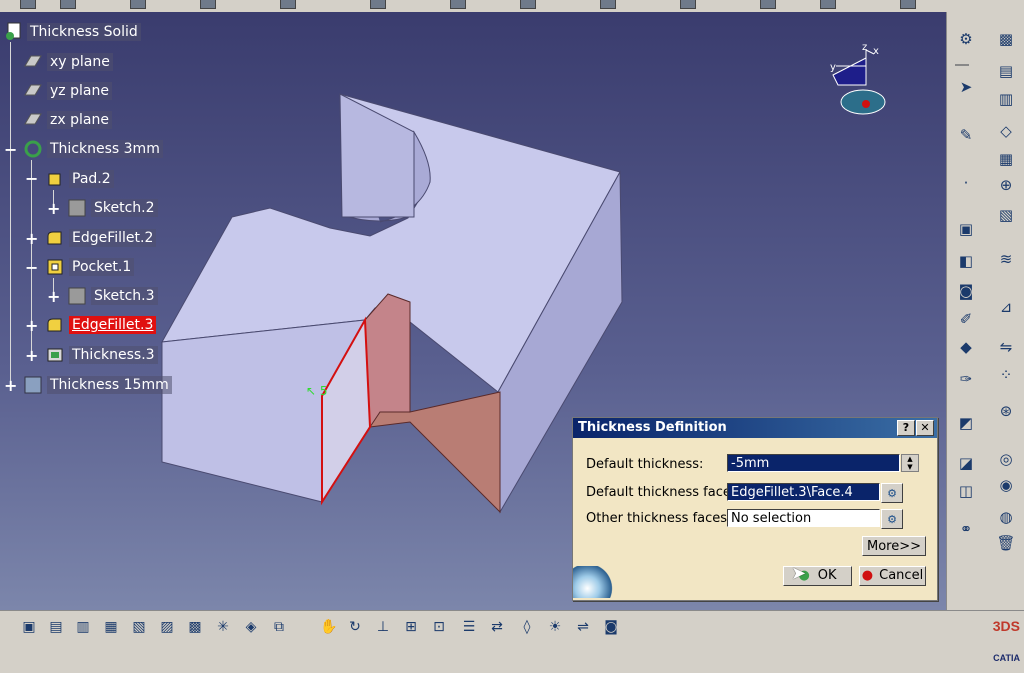 This screenshot has height=673, width=1024. Describe the element at coordinates (966, 529) in the screenshot. I see `shell-icon: ⚭` at that location.